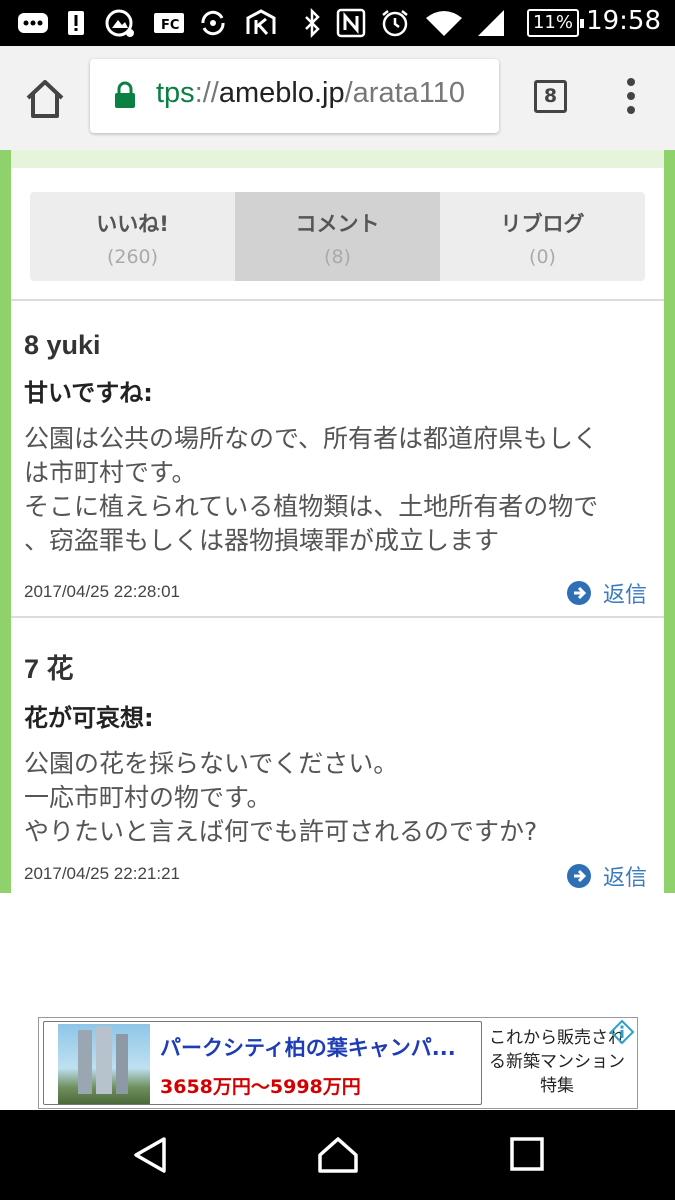 Image resolution: width=675 pixels, height=1200 pixels. Describe the element at coordinates (89, 718) in the screenshot. I see `comment-title: 花が可哀想:` at that location.